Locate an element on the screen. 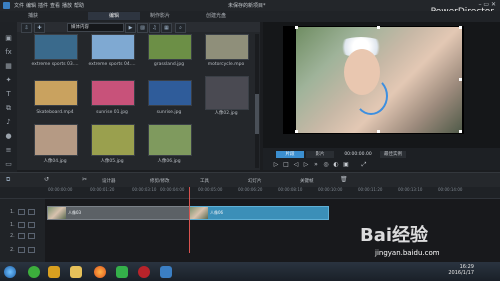  media-room-icon: ▣ is located at coordinates (8, 38).